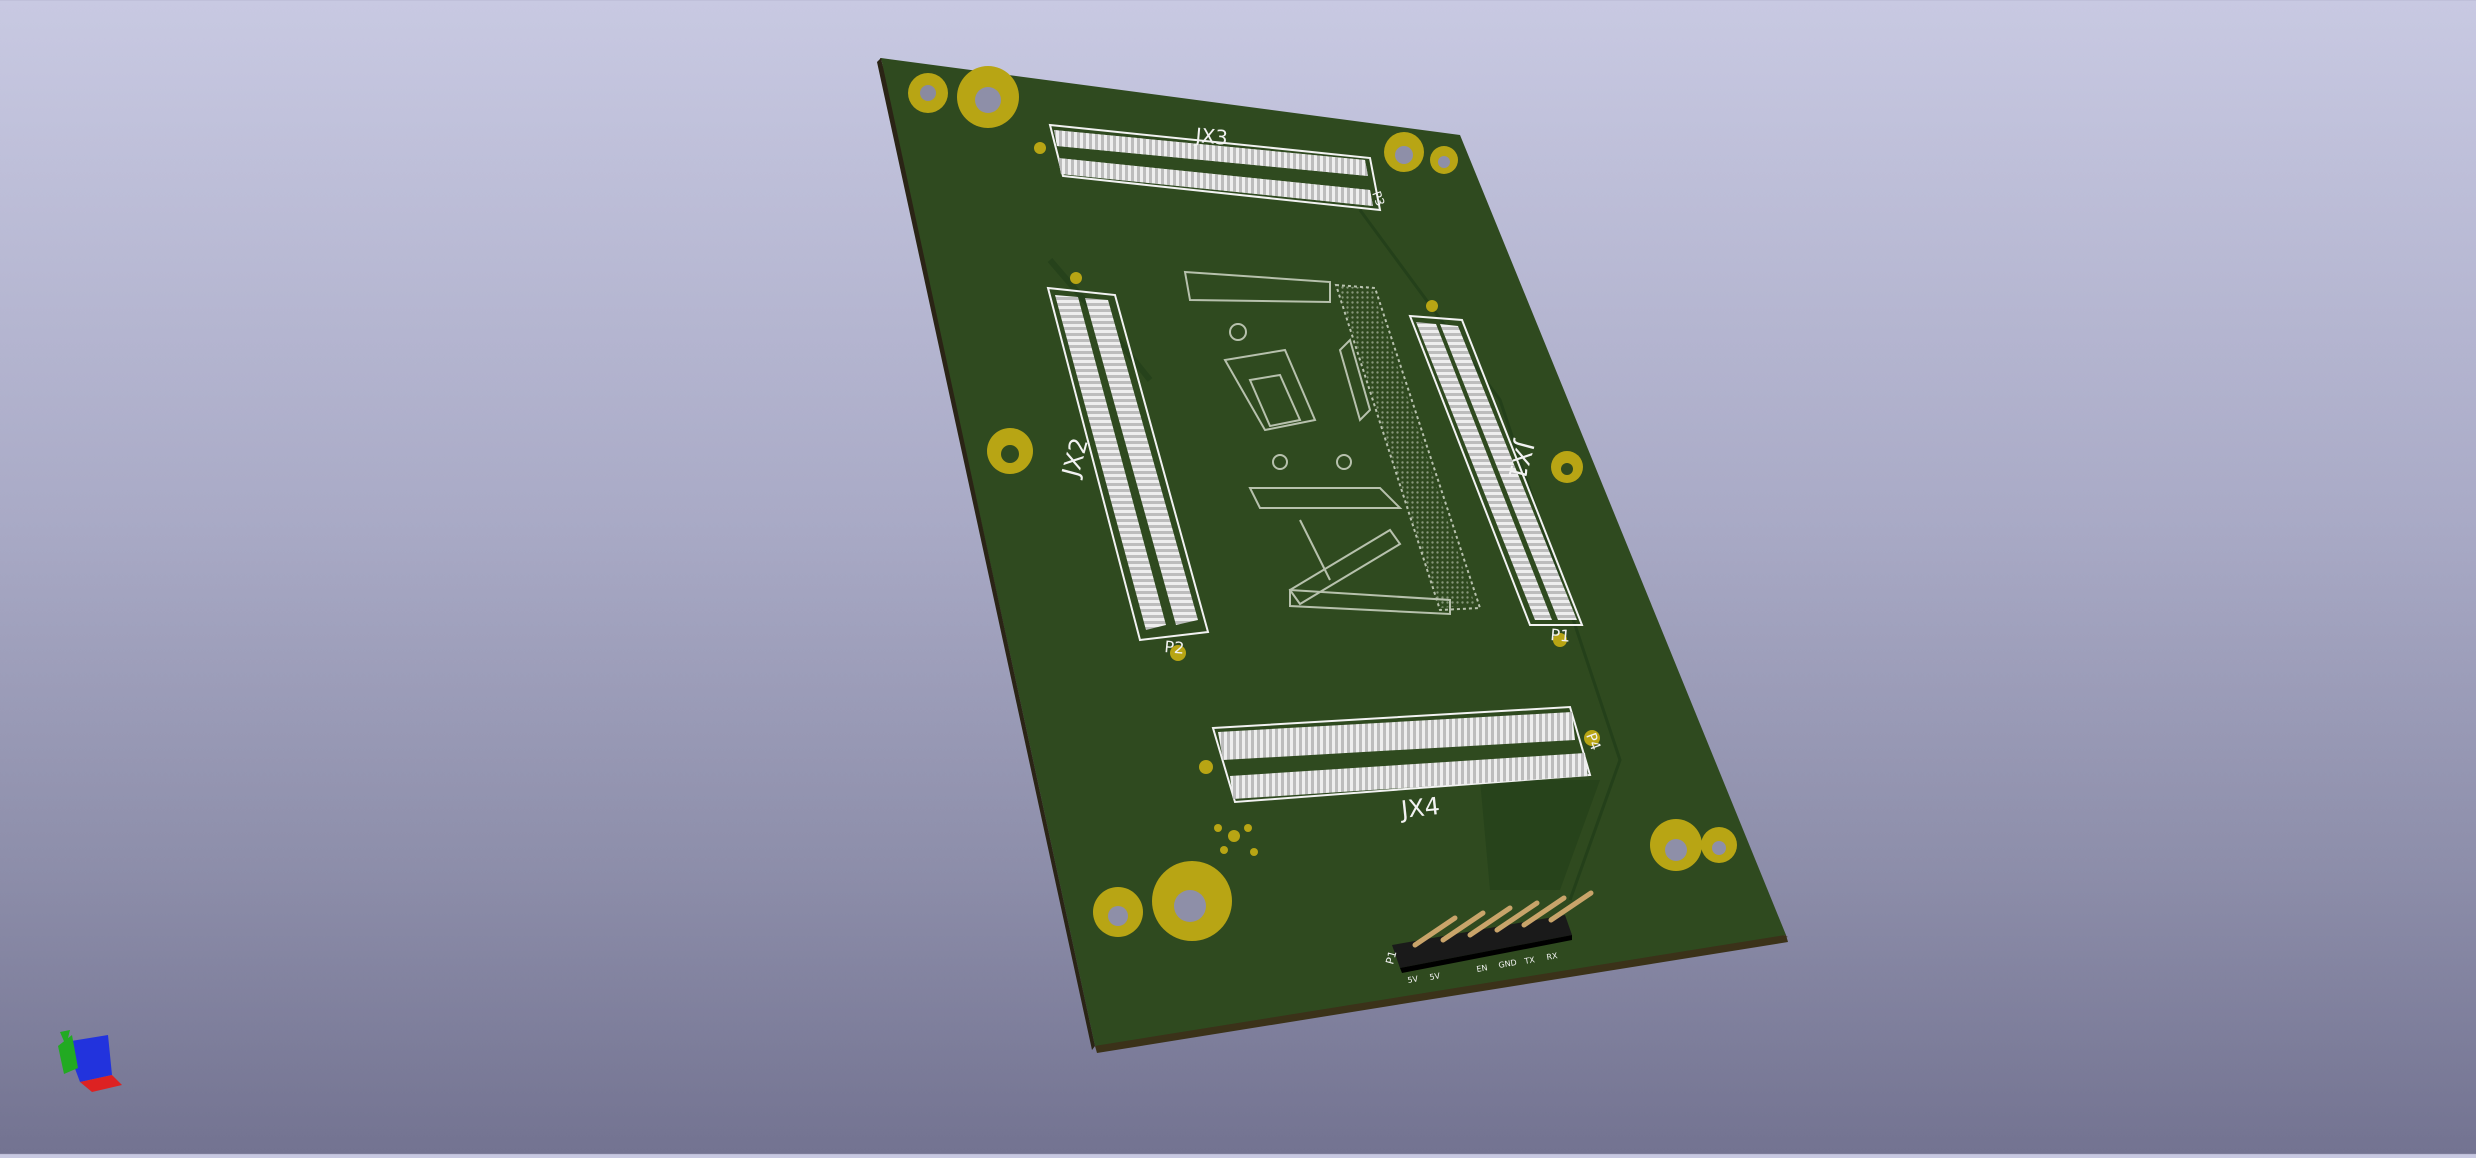 This screenshot has width=2476, height=1158. Describe the element at coordinates (1420, 808) in the screenshot. I see `connector-label-jx4: JX4` at that location.